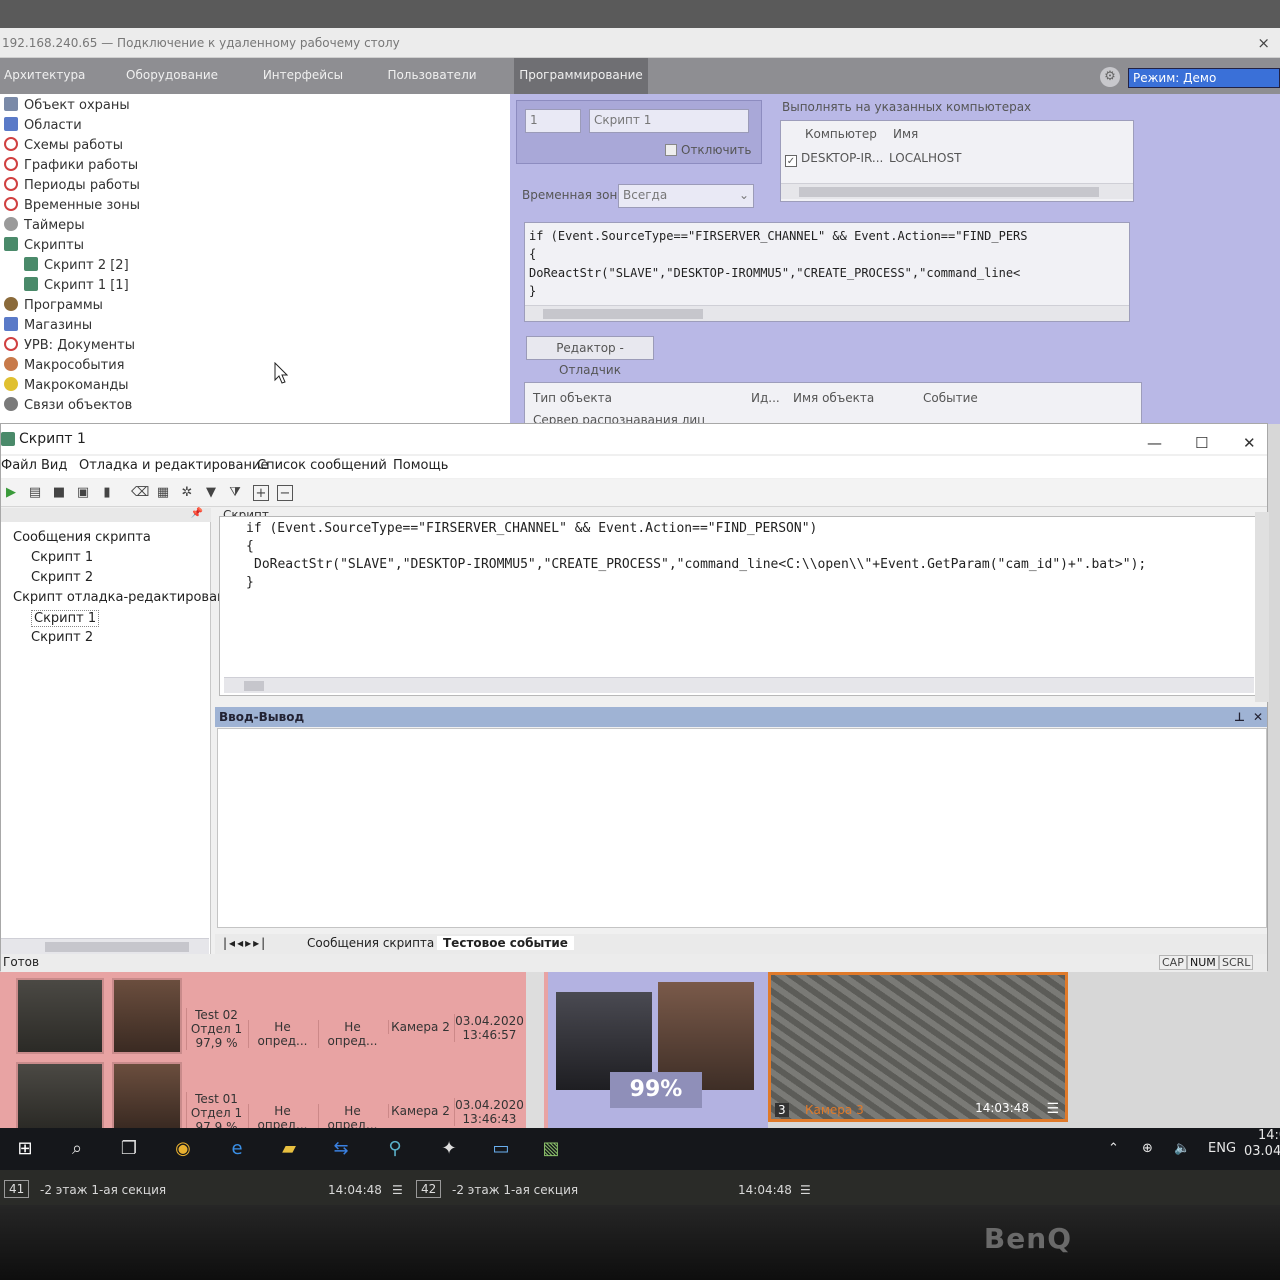 The height and width of the screenshot is (1280, 1280). Describe the element at coordinates (1239, 717) in the screenshot. I see `pin-icon: ⊥` at that location.